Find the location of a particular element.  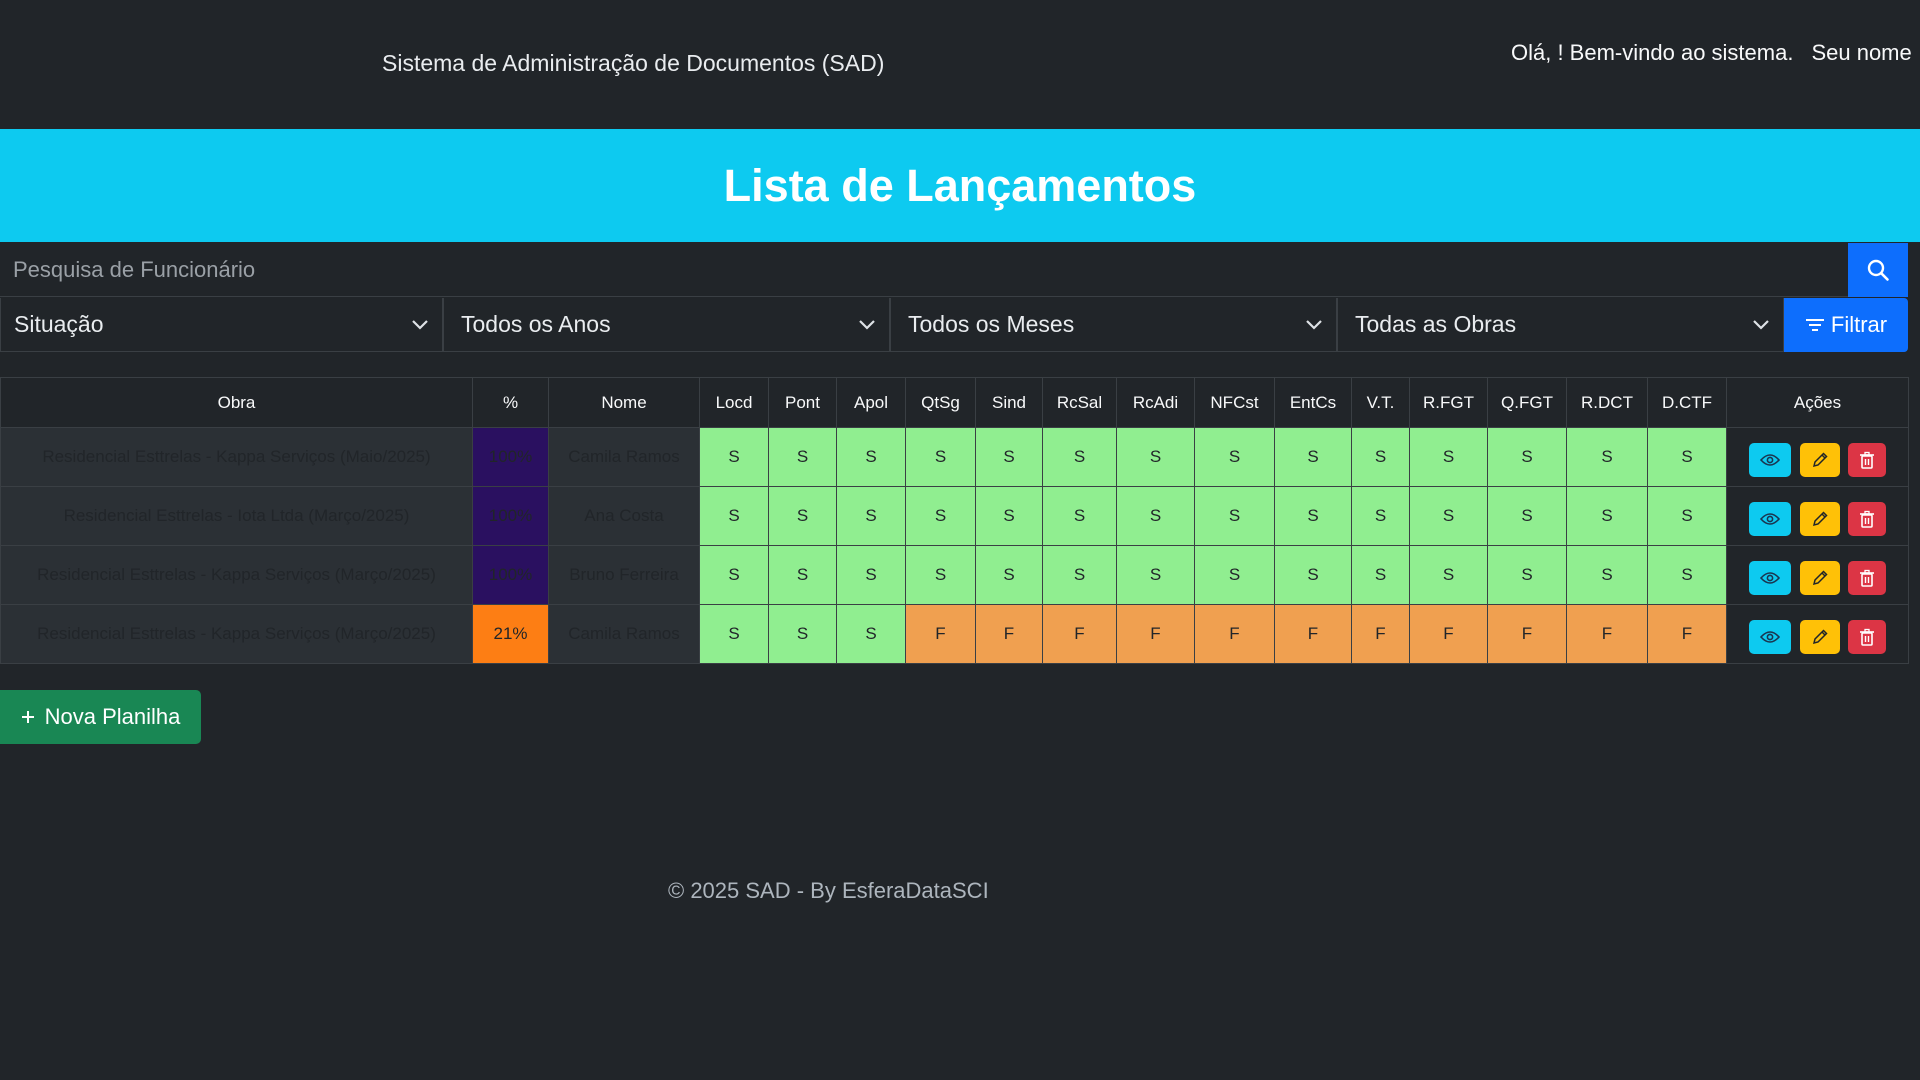

column-header: R.DCT is located at coordinates (1607, 402).